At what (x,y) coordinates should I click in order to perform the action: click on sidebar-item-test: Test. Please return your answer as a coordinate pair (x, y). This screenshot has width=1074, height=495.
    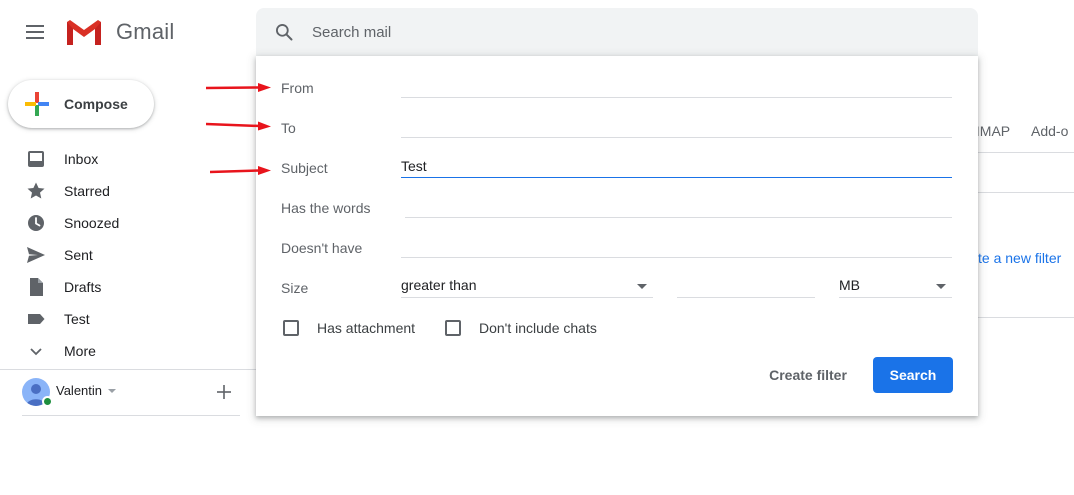
    Looking at the image, I should click on (128, 319).